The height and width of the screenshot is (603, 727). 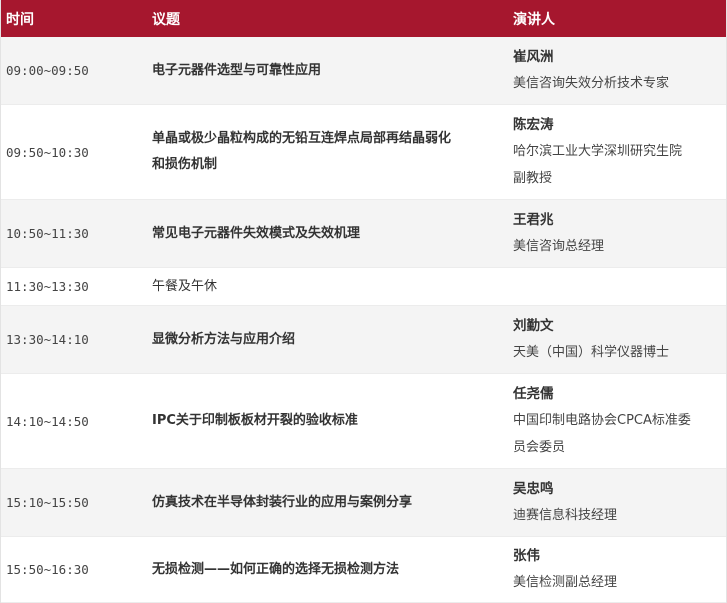 I want to click on table-row: 13:30~14:10 显微分析方法与应用介绍 刘勤文 天美（中国）科学仪器博士, so click(x=363, y=340).